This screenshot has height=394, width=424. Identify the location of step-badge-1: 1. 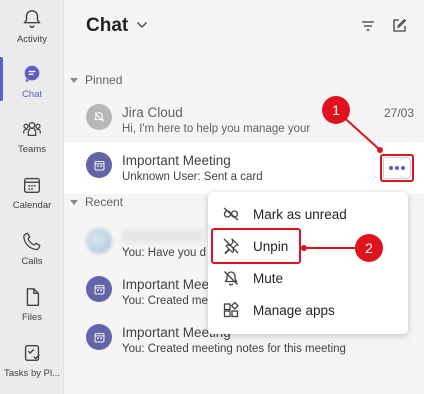
(336, 110).